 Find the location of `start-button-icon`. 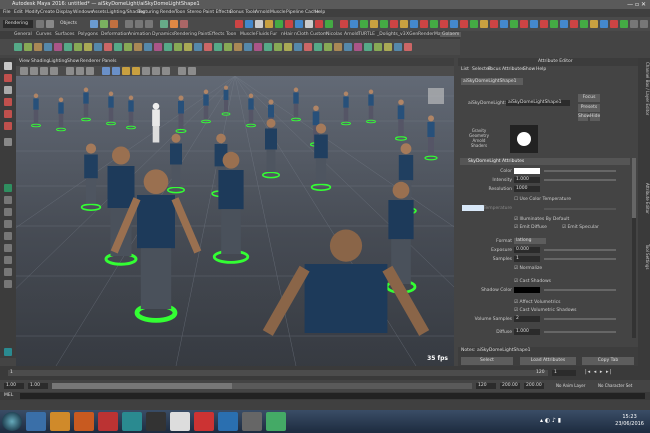

start-button-icon is located at coordinates (12, 421).